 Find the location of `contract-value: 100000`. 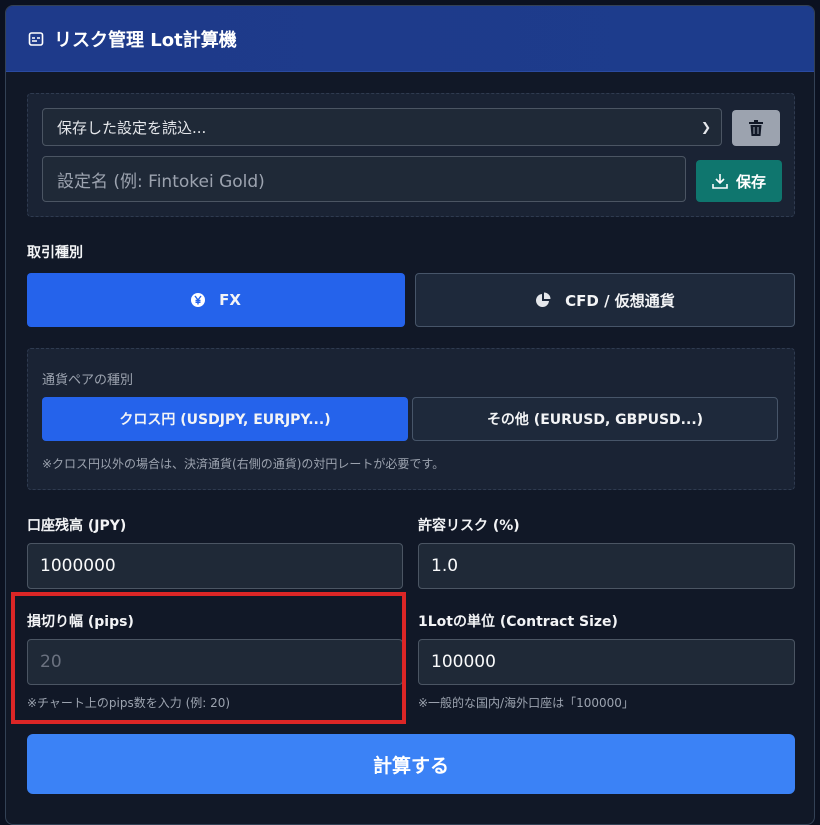

contract-value: 100000 is located at coordinates (463, 662).